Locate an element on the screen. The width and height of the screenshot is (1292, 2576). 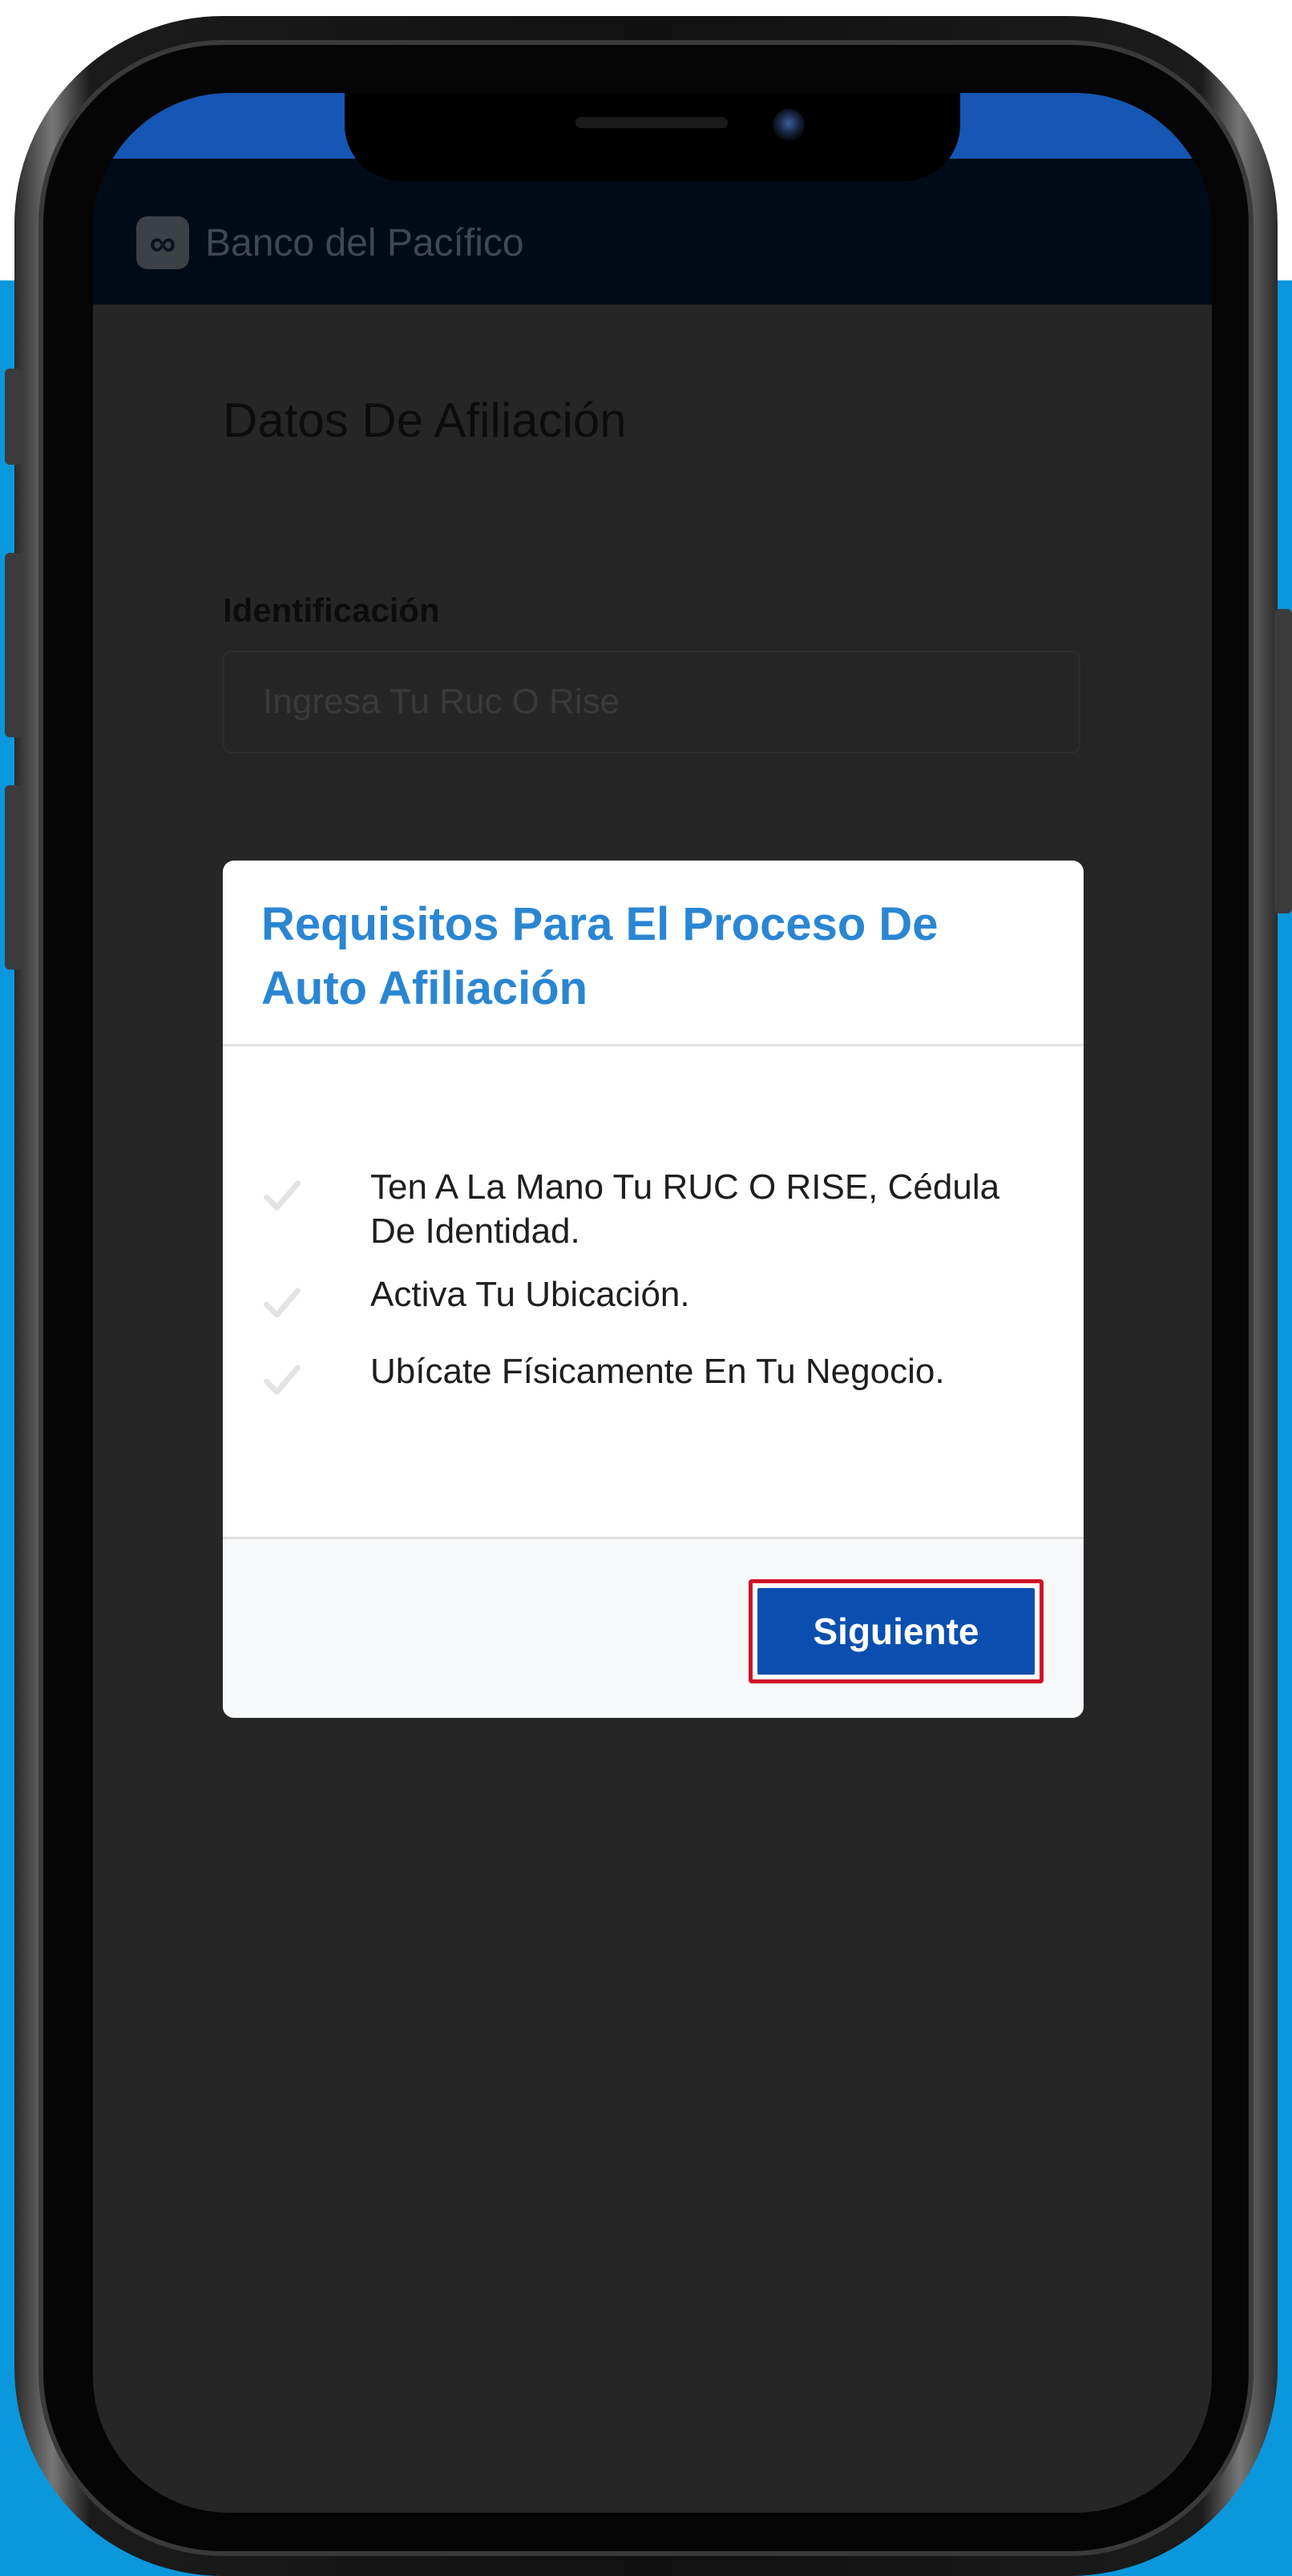
next-button: Siguiente is located at coordinates (896, 1631).